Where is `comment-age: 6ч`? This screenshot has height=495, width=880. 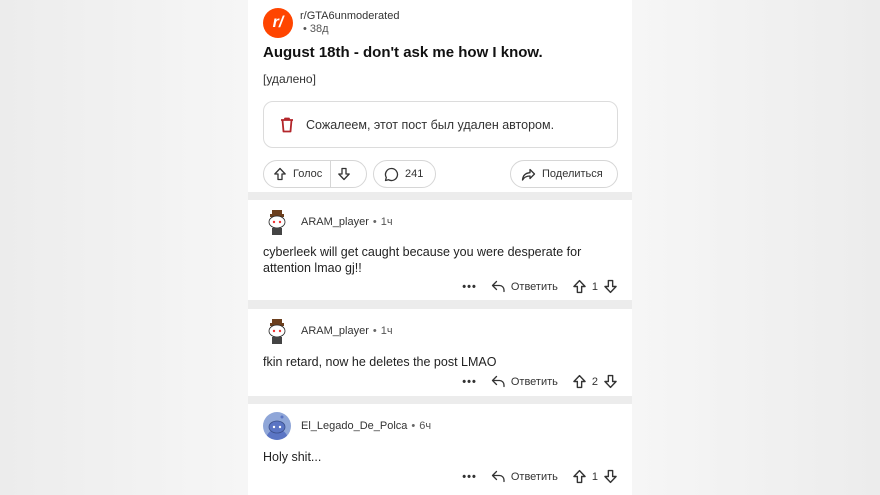
comment-age: 6ч is located at coordinates (425, 426).